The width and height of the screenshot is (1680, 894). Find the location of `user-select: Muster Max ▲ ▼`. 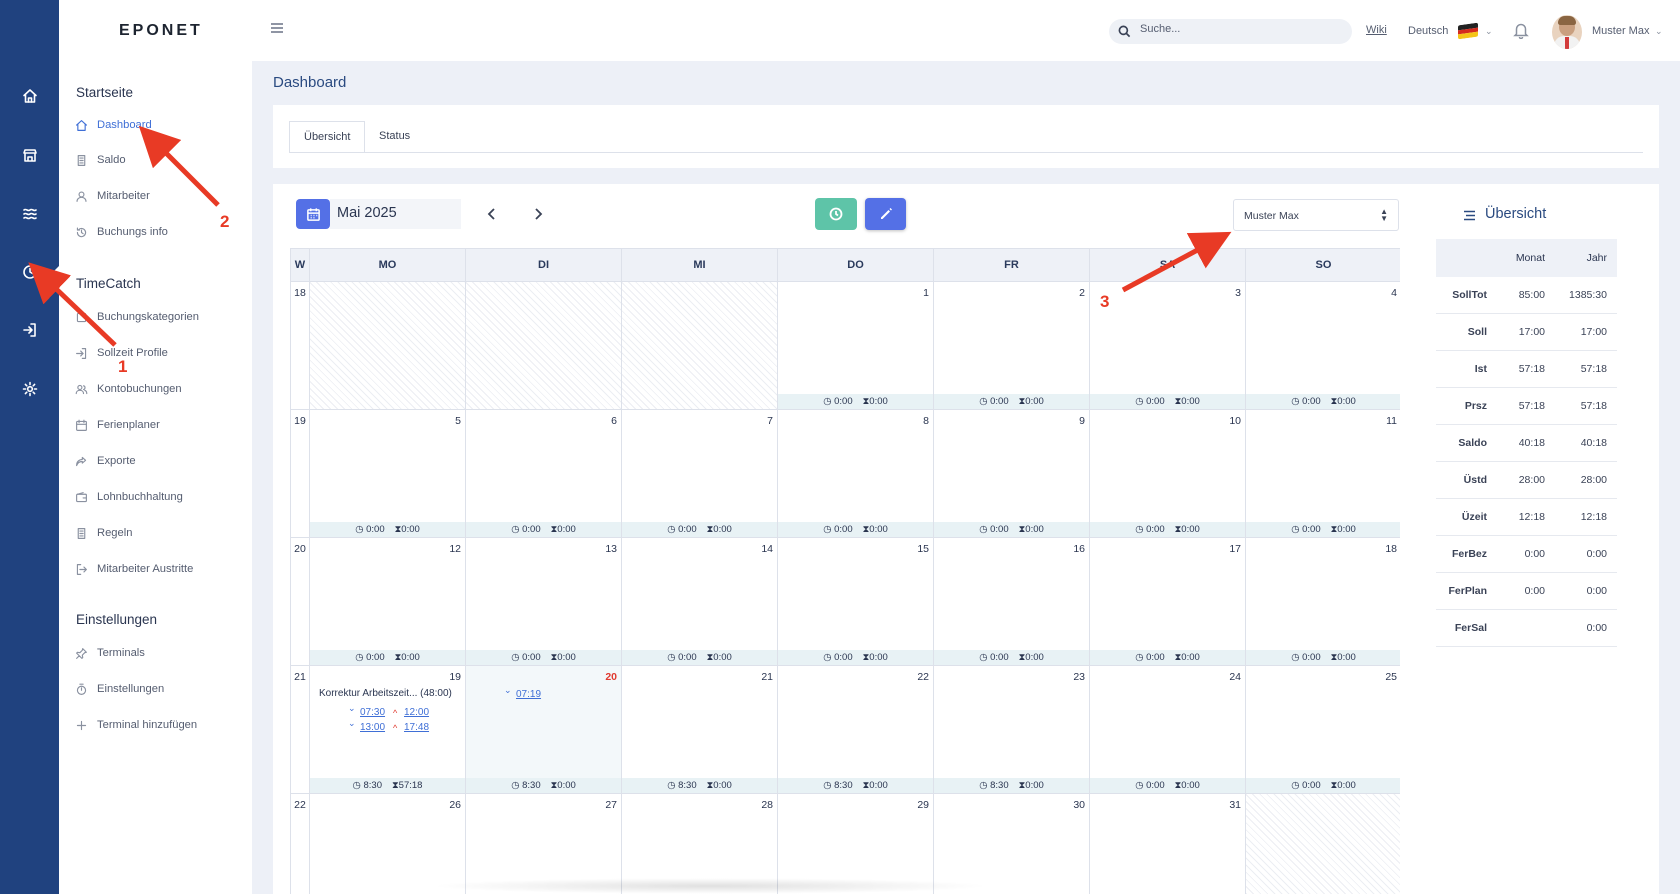

user-select: Muster Max ▲ ▼ is located at coordinates (1316, 215).